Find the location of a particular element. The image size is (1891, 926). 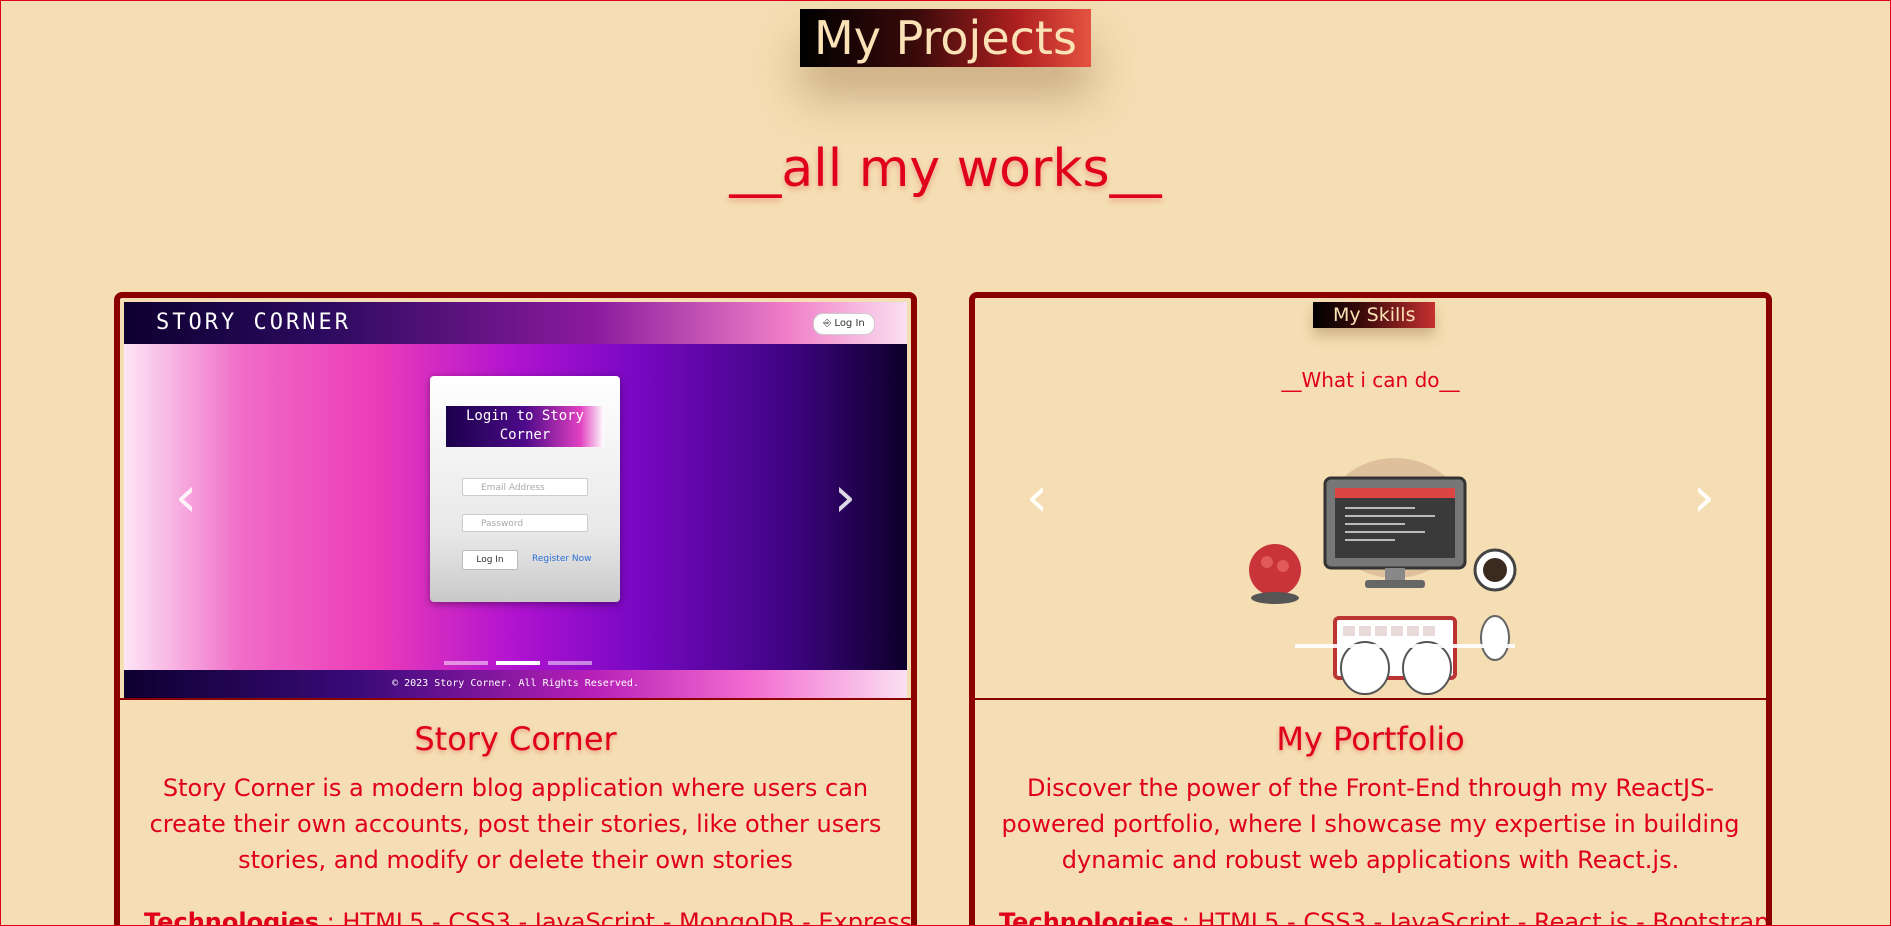

coding-illustration-icon is located at coordinates (1383, 576).